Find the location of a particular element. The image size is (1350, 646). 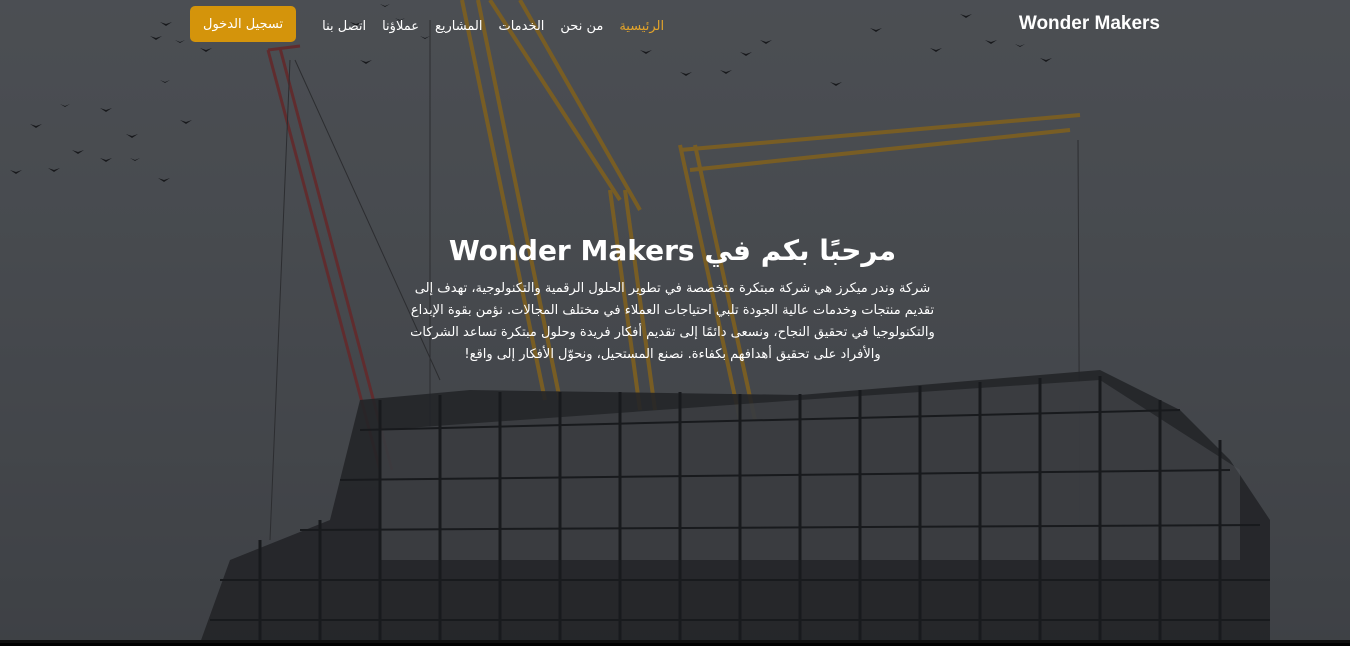

nav-item-about: من نحن is located at coordinates (581, 24).